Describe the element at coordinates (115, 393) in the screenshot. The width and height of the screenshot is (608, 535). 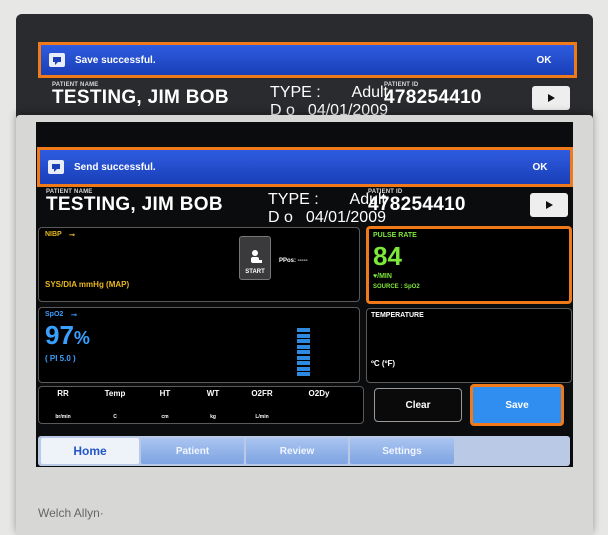
I see `vital-name: Temp` at that location.